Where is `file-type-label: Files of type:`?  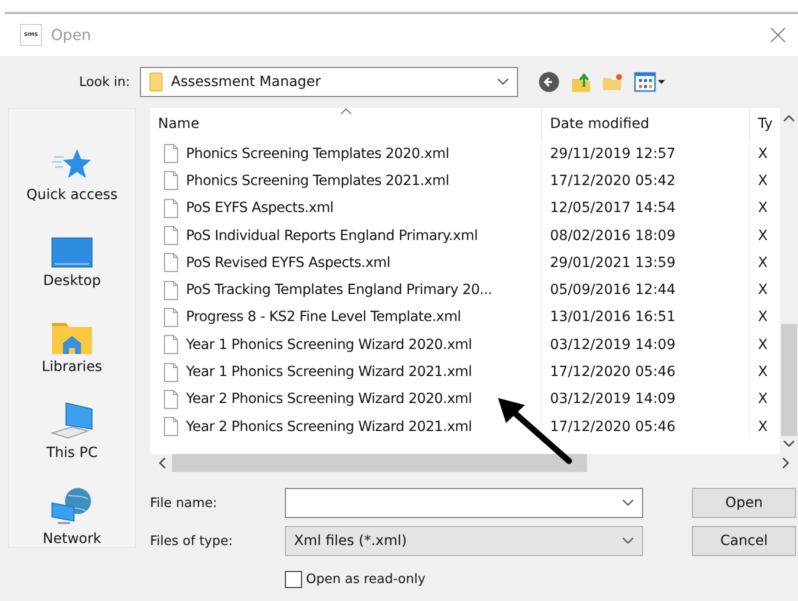 file-type-label: Files of type: is located at coordinates (192, 541).